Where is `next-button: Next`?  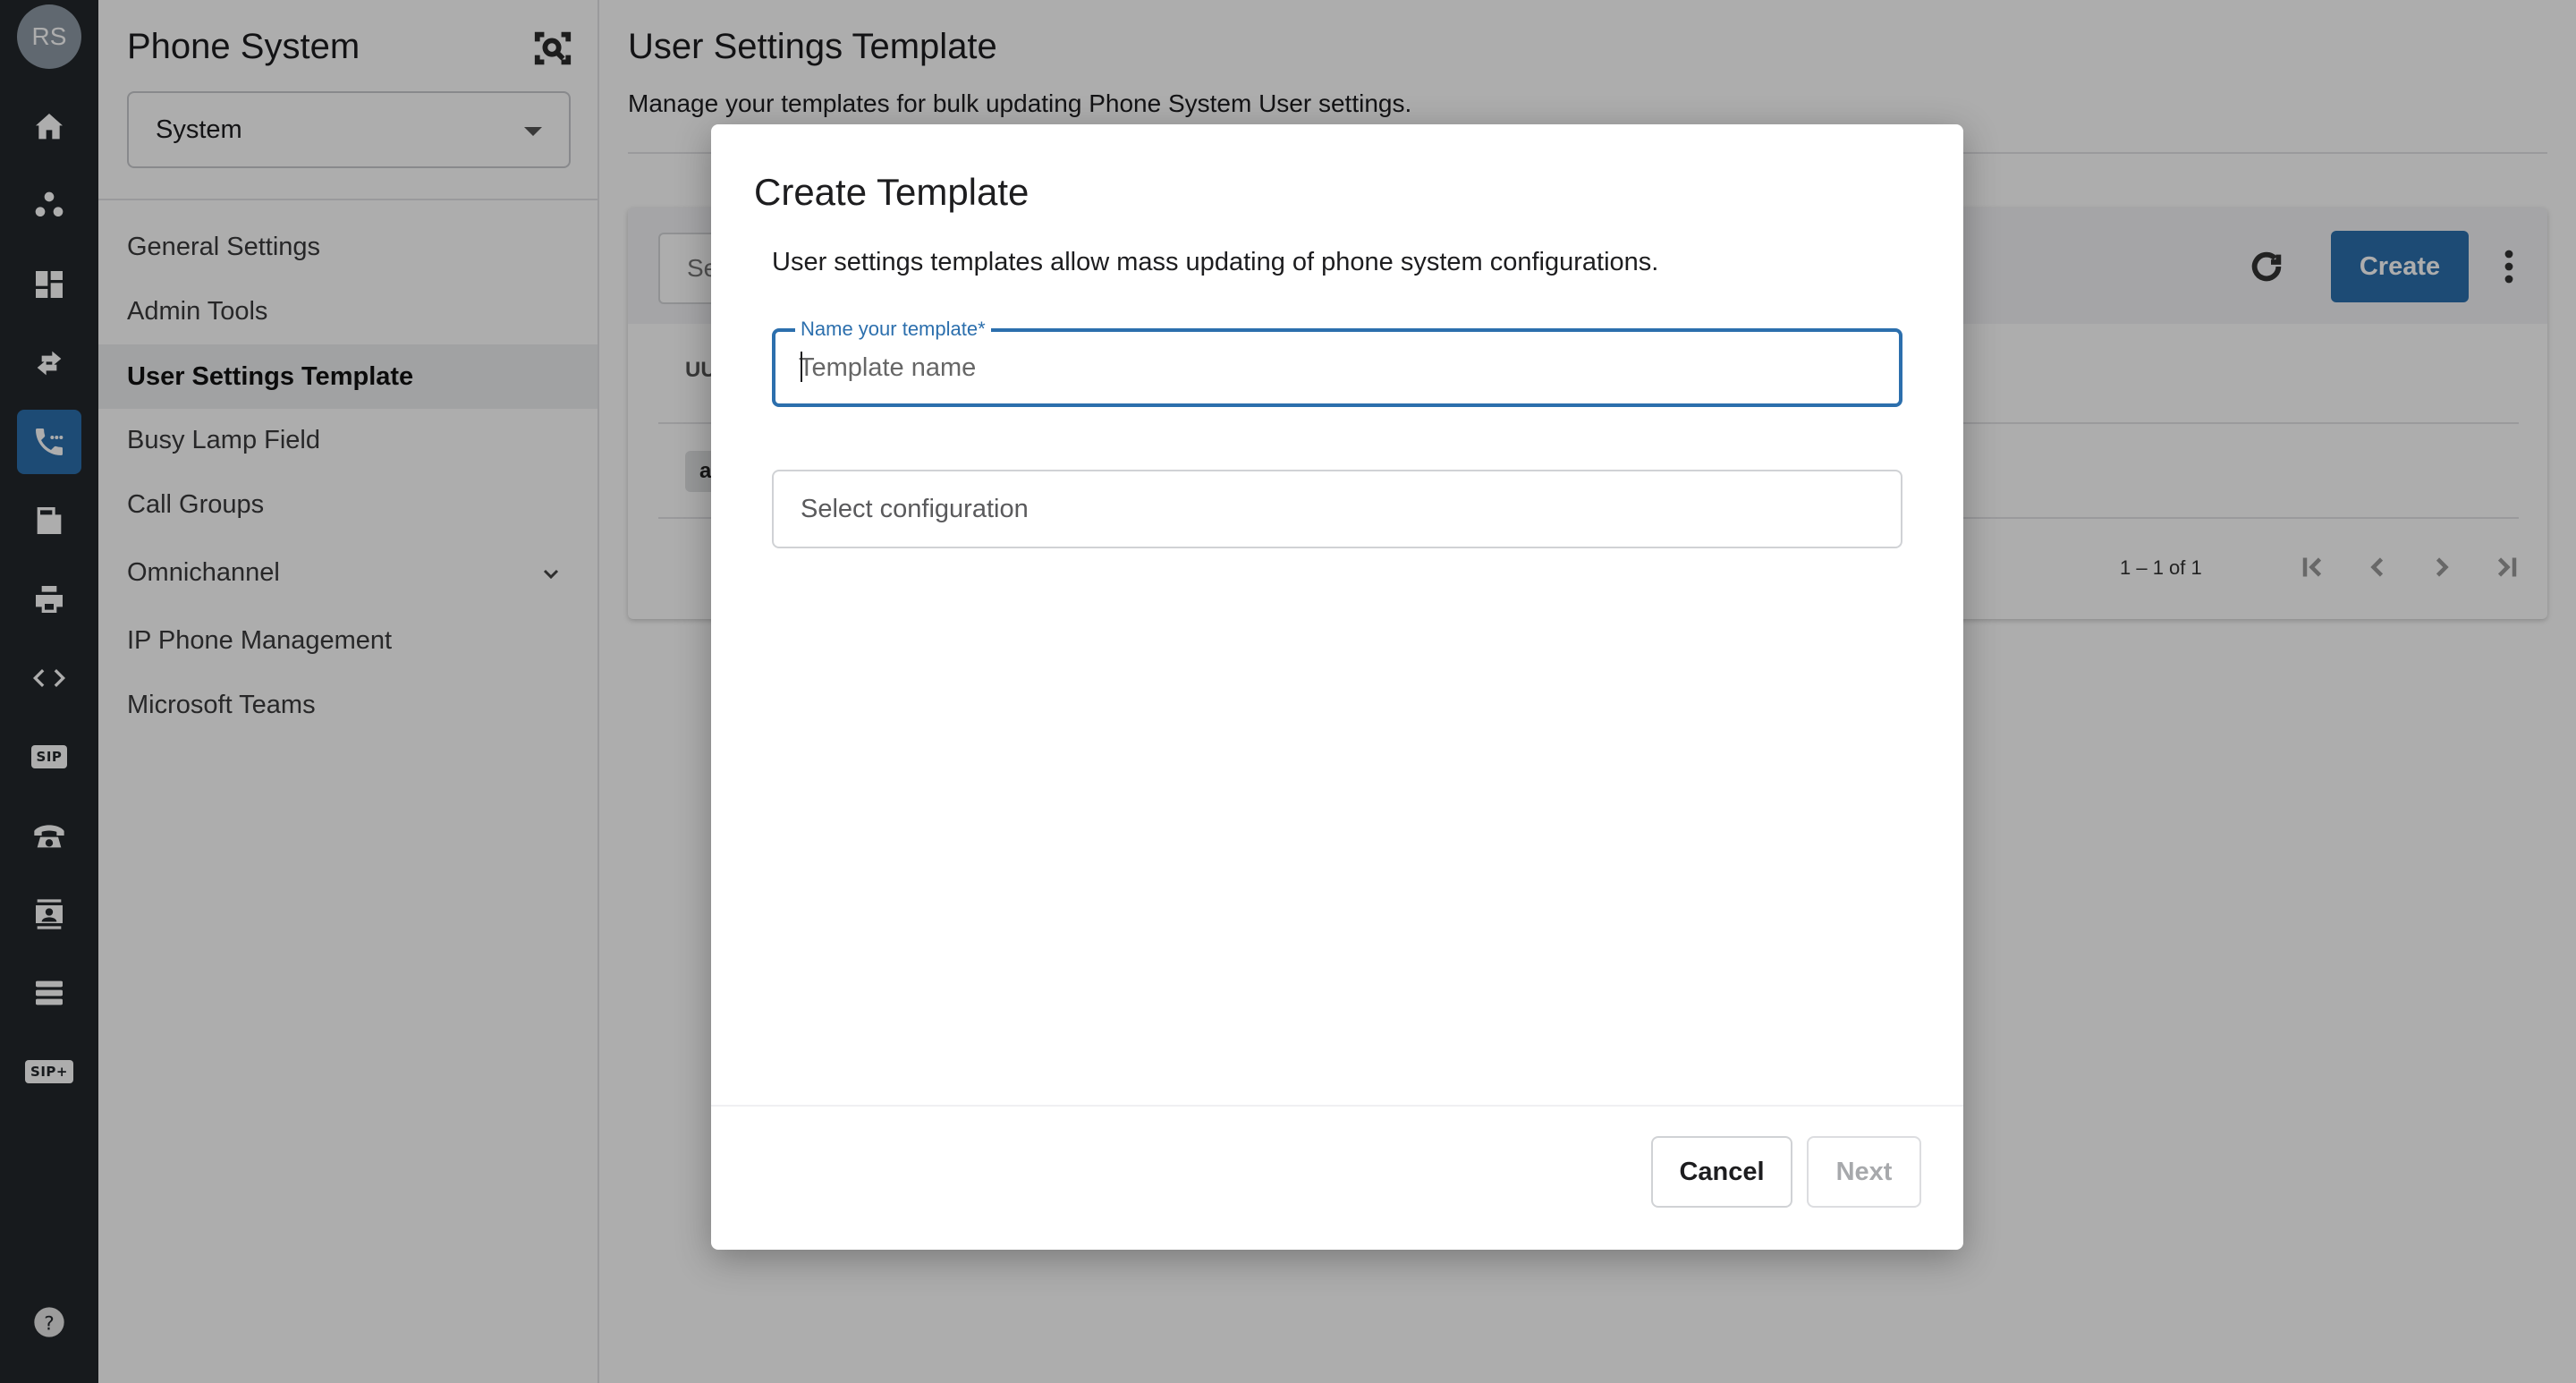 next-button: Next is located at coordinates (1864, 1172).